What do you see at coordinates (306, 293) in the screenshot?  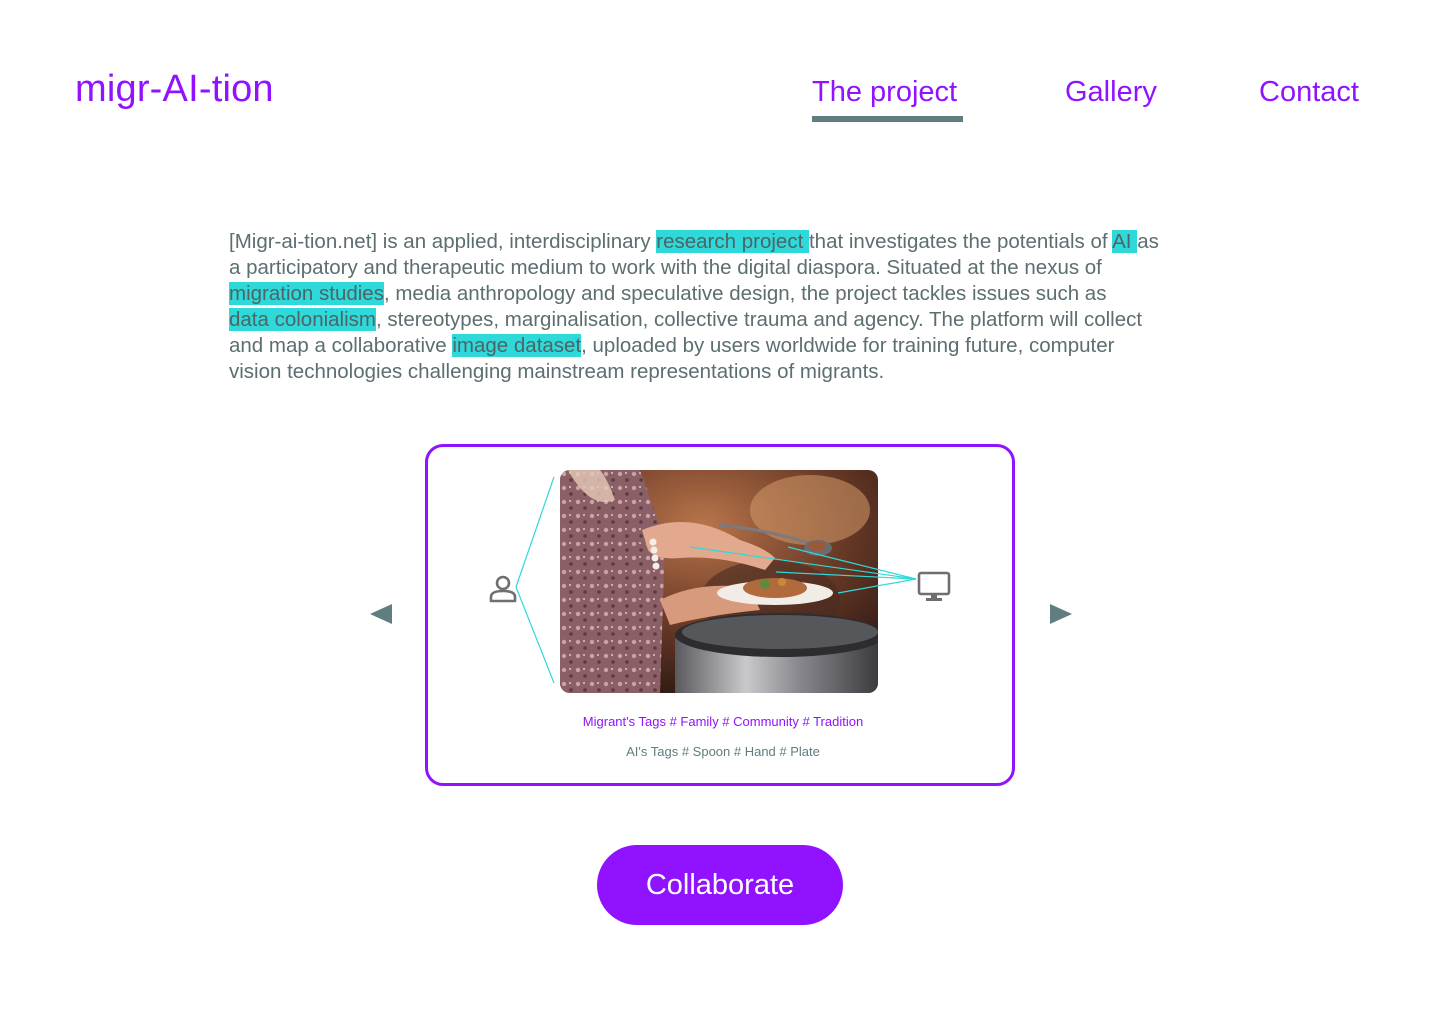 I see `highlighted-keyword: migration studies` at bounding box center [306, 293].